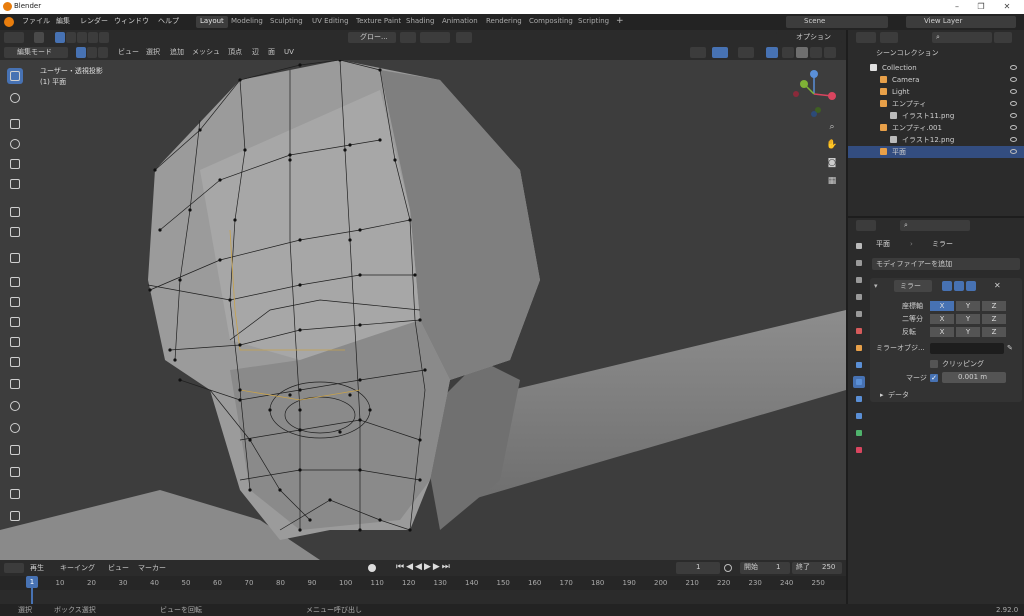  I want to click on solid-shading-icon, so click(802, 52).